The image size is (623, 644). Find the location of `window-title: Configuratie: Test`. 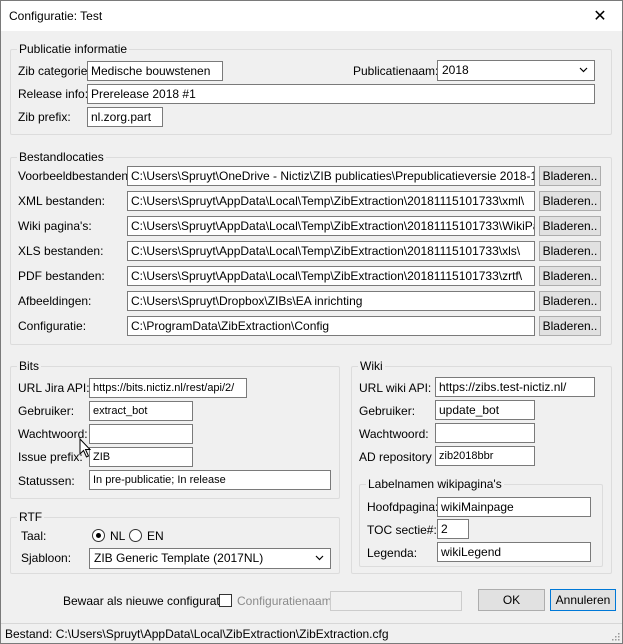

window-title: Configuratie: Test is located at coordinates (56, 16).